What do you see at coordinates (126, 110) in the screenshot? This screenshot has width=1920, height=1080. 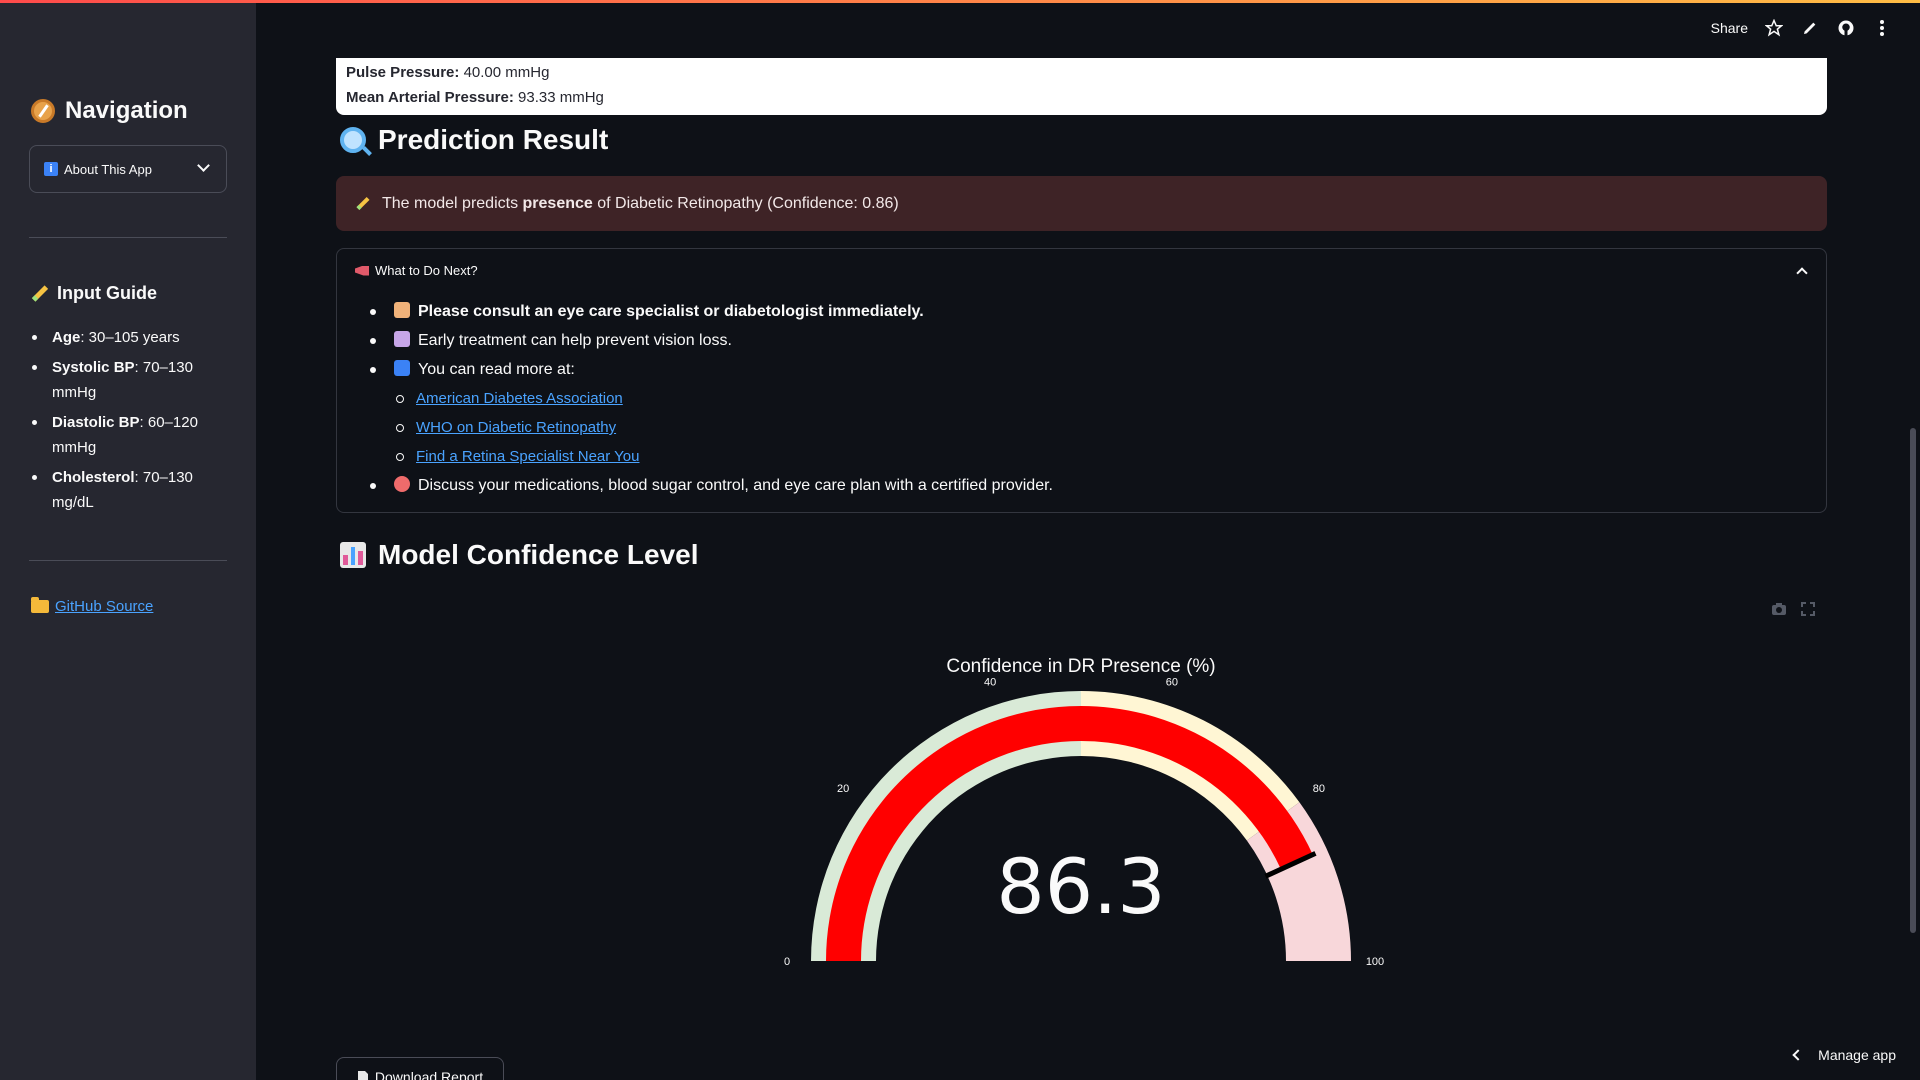 I see `nav-title-text: Navigation` at bounding box center [126, 110].